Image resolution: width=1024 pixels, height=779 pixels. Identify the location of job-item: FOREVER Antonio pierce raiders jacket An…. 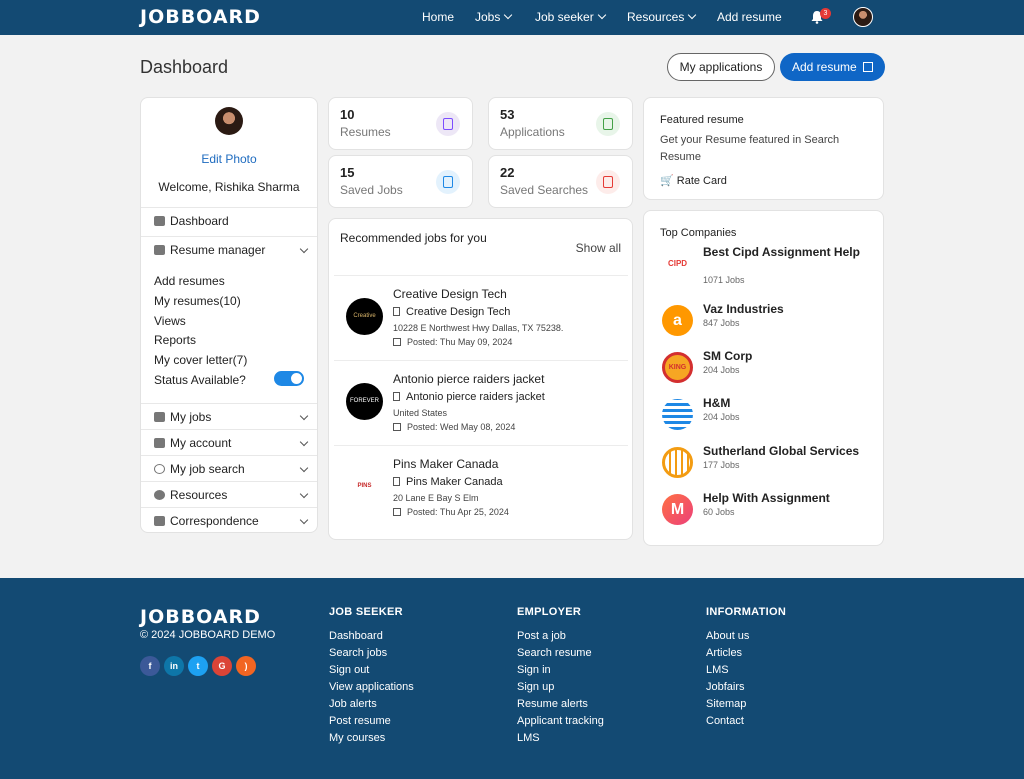
(481, 402).